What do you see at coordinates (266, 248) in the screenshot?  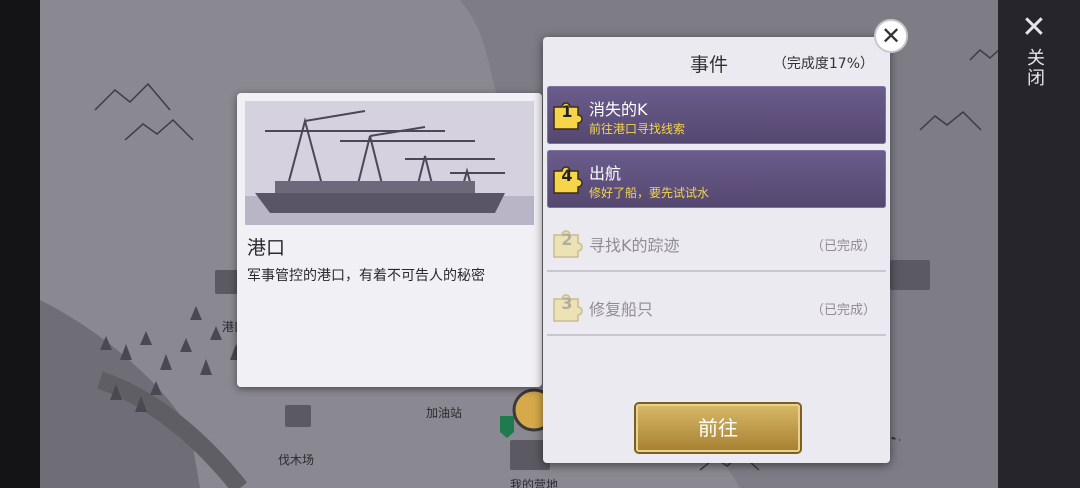 I see `location-title: 港口` at bounding box center [266, 248].